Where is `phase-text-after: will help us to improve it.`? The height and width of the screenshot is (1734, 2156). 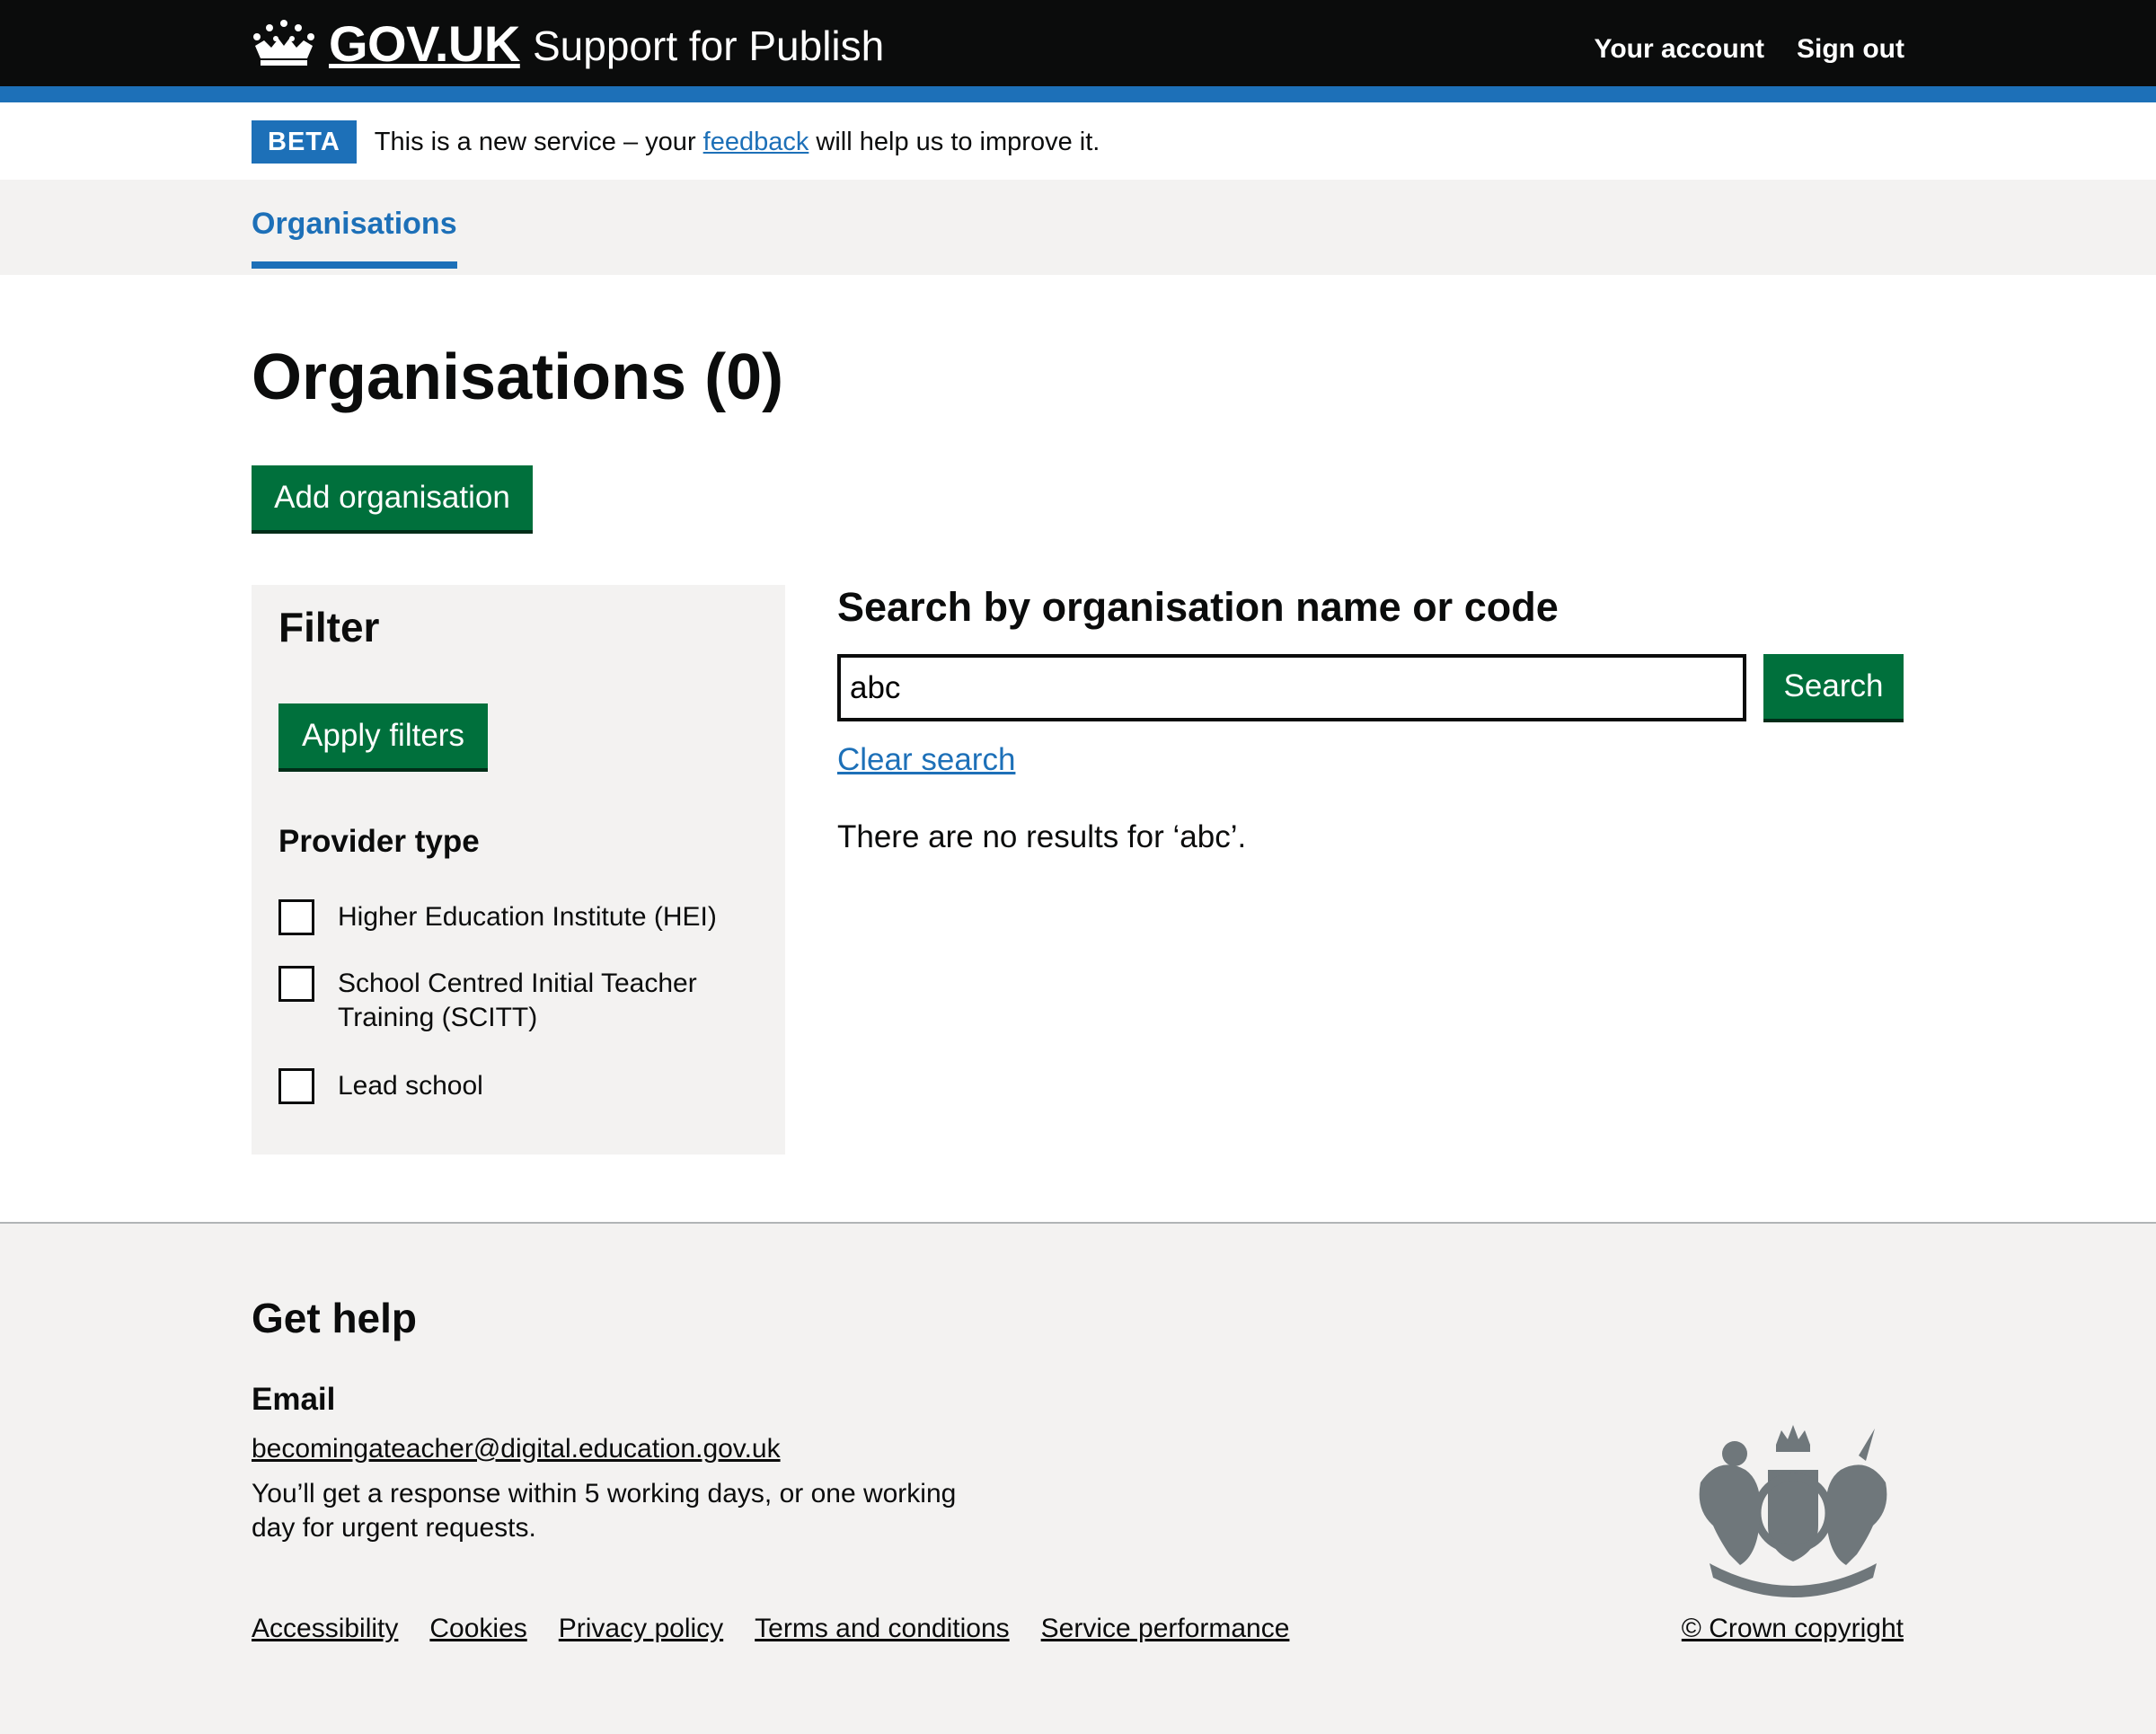
phase-text-after: will help us to improve it. is located at coordinates (954, 141).